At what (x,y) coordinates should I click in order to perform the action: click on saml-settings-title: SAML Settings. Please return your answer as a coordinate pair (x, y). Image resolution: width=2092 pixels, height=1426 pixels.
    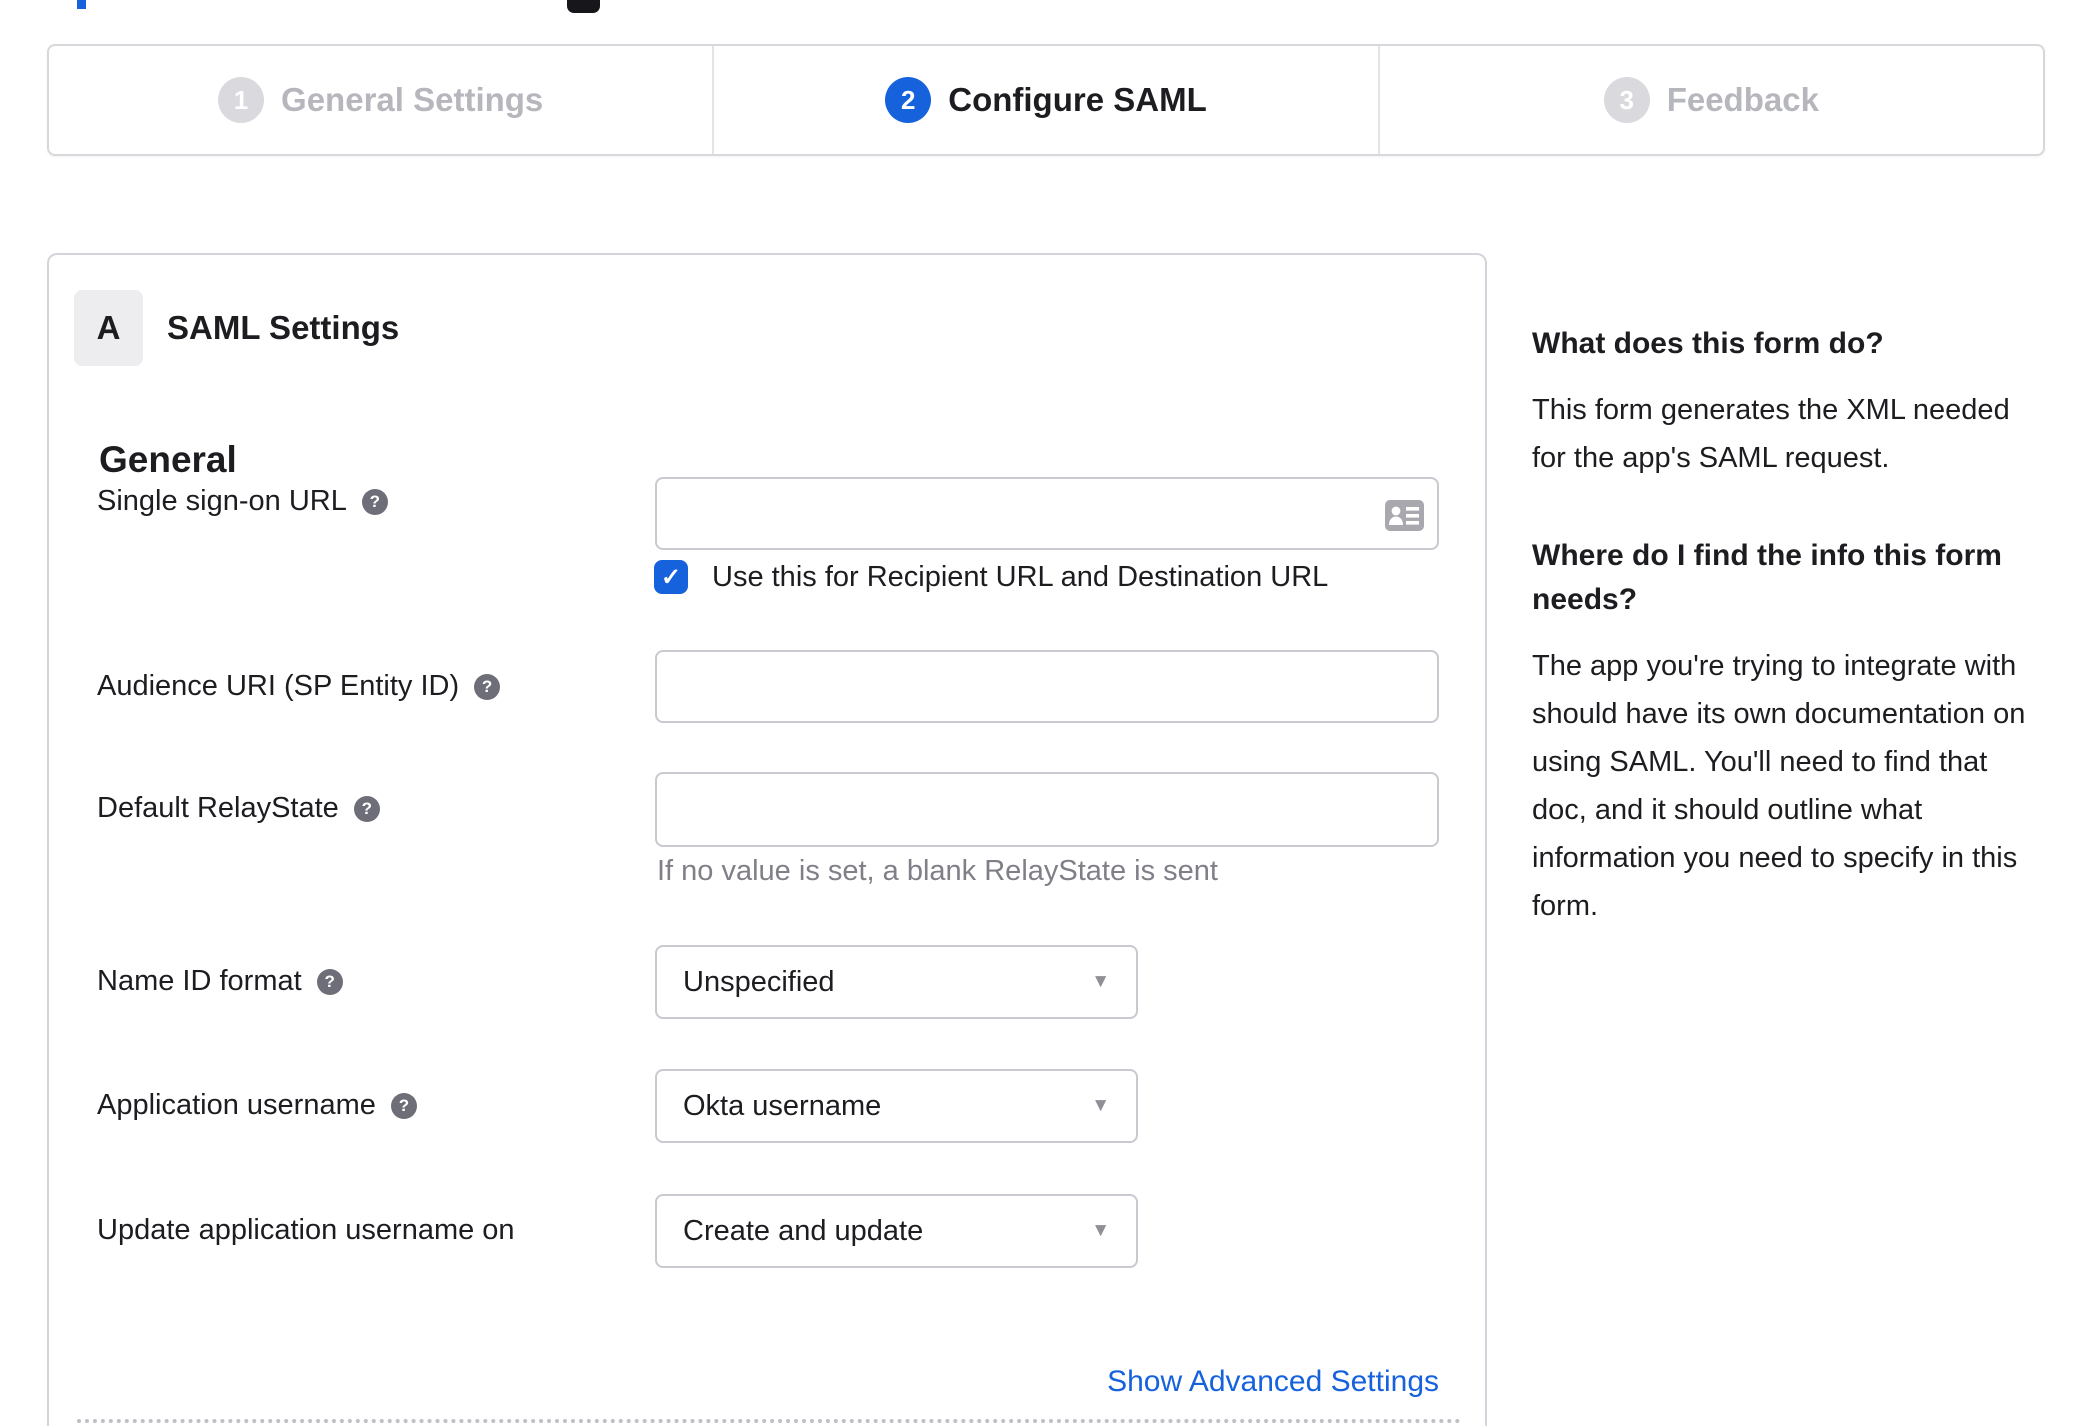
    Looking at the image, I should click on (283, 327).